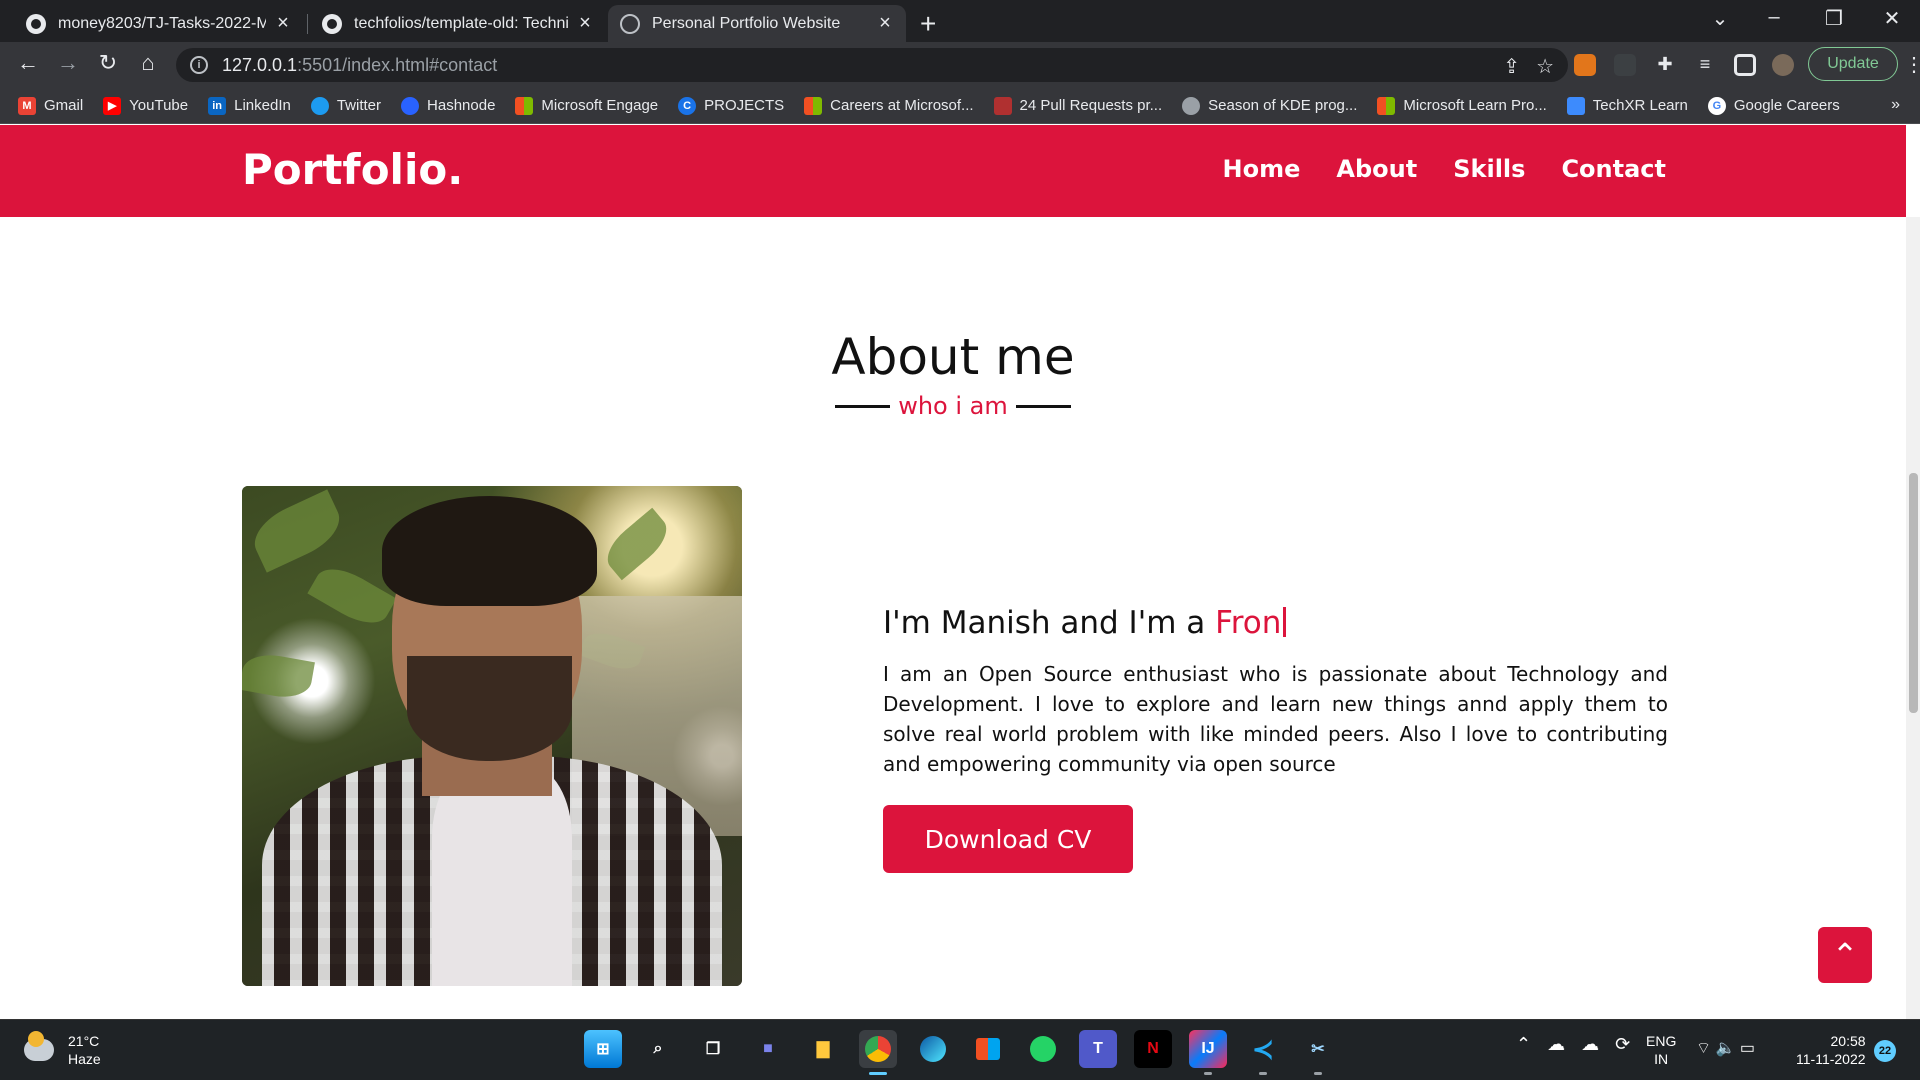 This screenshot has width=1920, height=1080. Describe the element at coordinates (458, 23) in the screenshot. I see `tab-github-template: techfolios/template-old: Technica ×` at that location.